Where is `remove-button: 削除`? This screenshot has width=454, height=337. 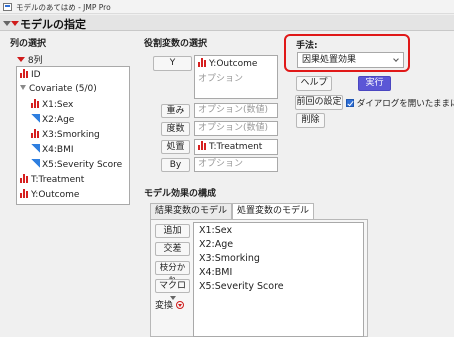 remove-button: 削除 is located at coordinates (310, 120).